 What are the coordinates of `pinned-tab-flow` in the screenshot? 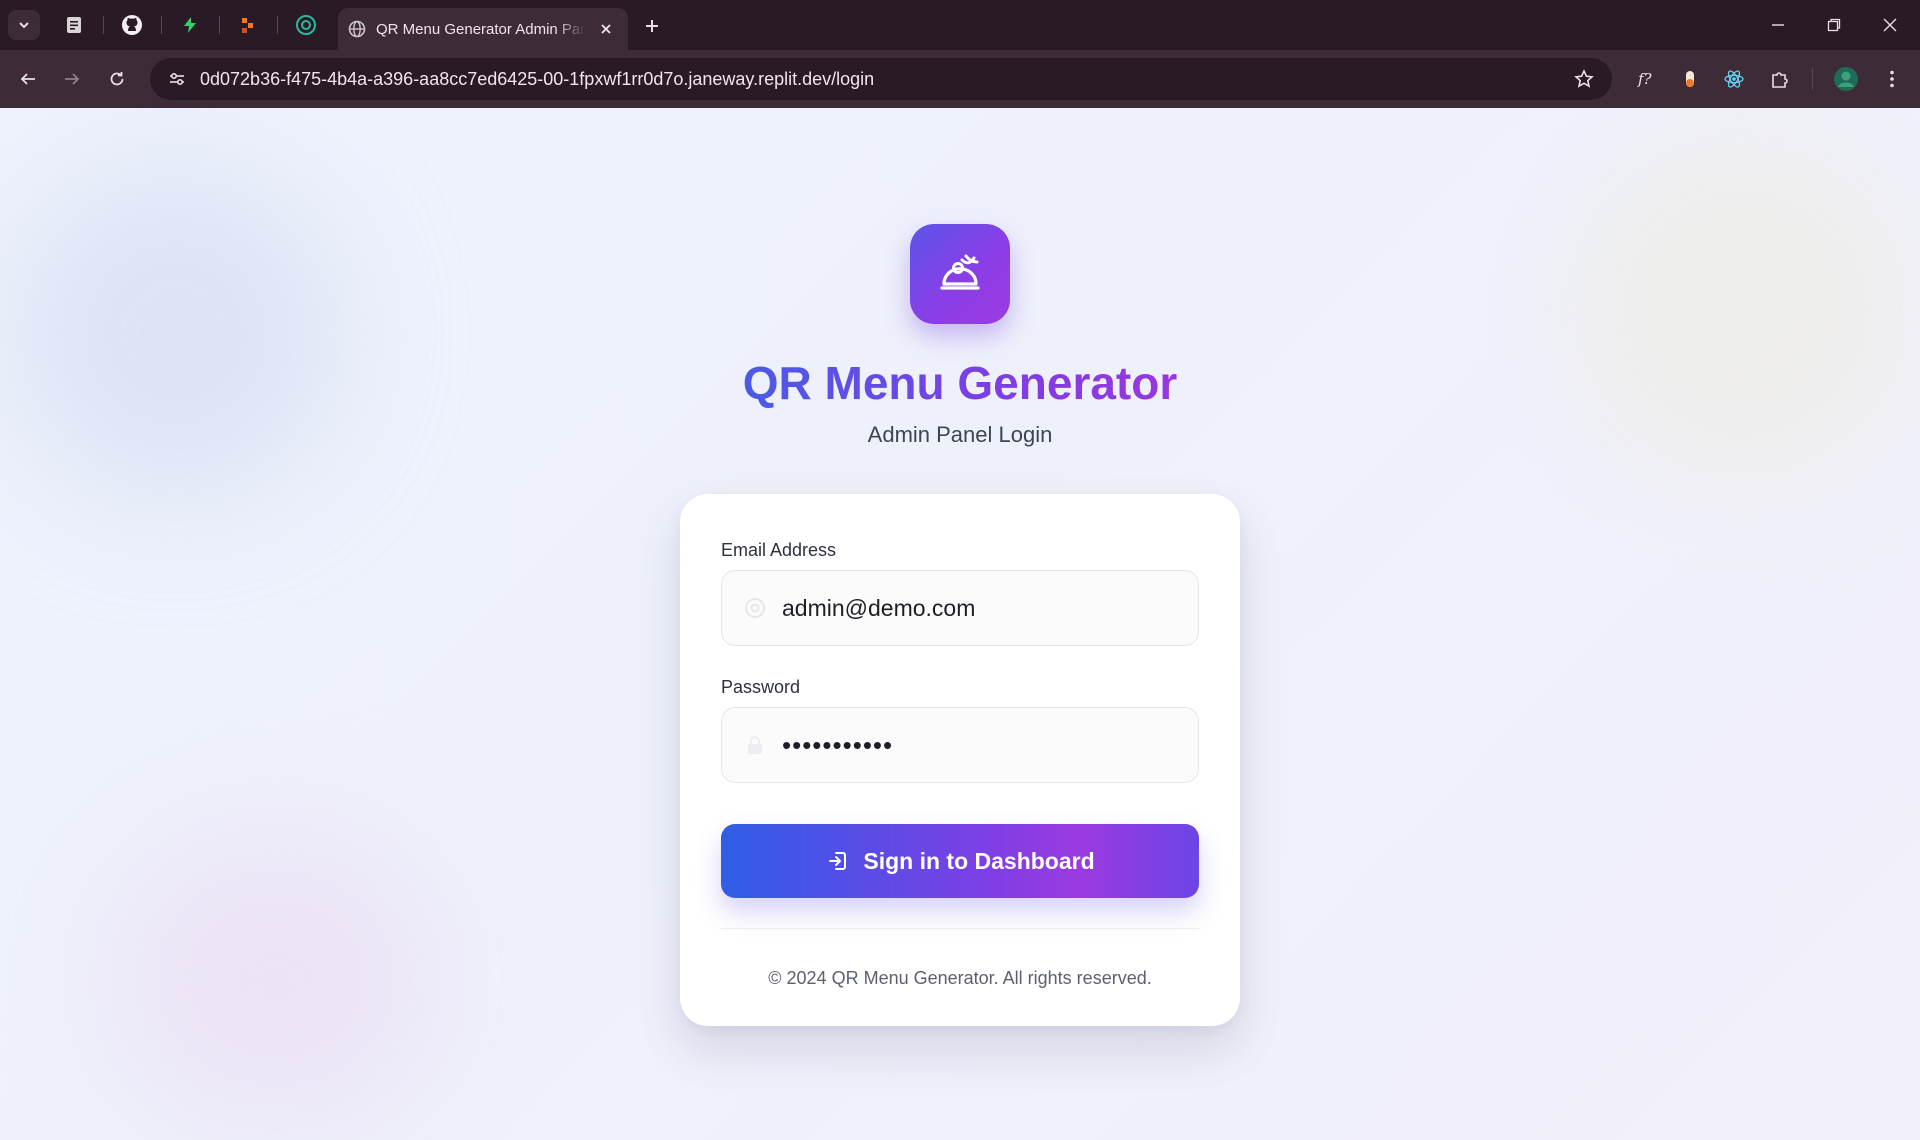 It's located at (248, 25).